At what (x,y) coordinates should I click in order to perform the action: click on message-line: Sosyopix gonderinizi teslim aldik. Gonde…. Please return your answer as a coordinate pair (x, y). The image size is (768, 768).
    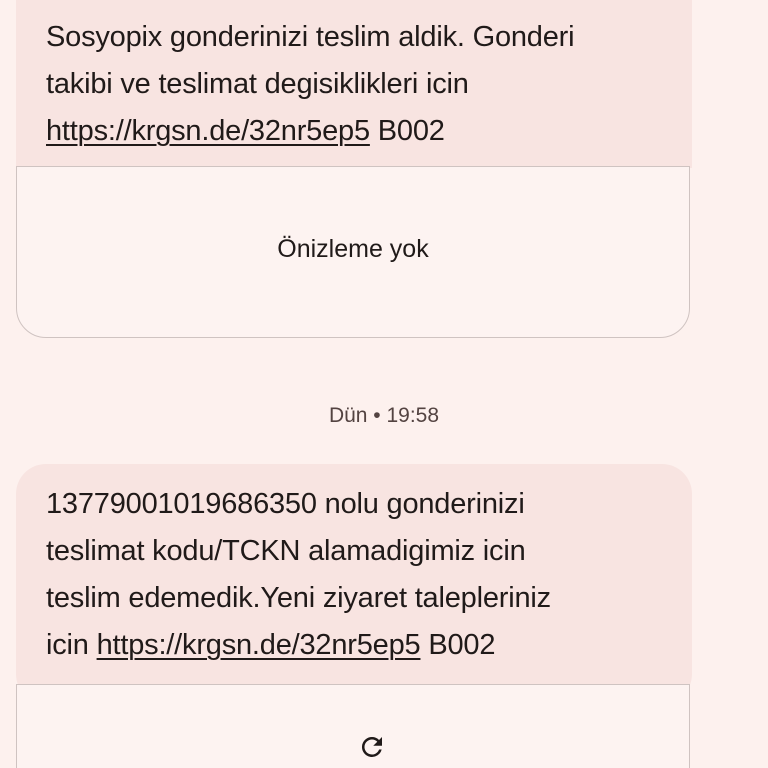
    Looking at the image, I should click on (310, 37).